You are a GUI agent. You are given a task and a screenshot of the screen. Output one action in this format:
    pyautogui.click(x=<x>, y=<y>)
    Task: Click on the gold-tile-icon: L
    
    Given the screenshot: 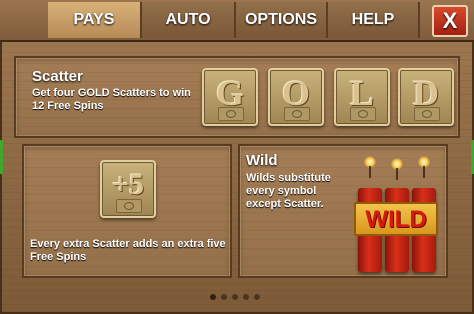 What is the action you would take?
    pyautogui.click(x=362, y=97)
    